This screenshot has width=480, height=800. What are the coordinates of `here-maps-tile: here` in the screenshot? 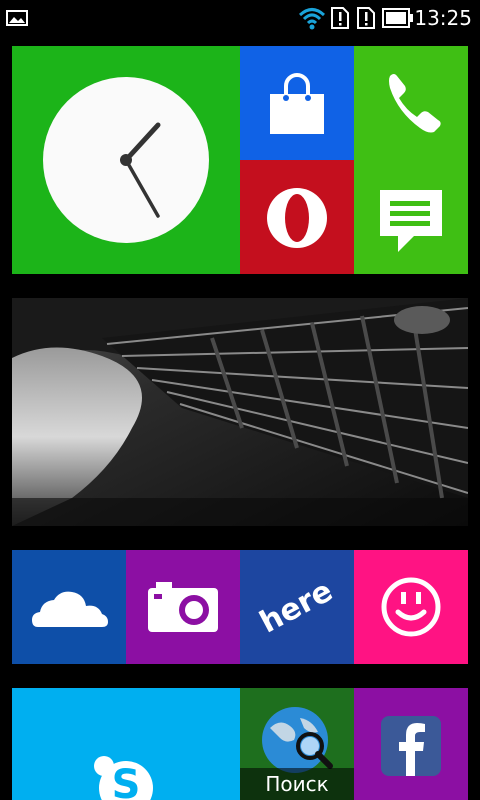 It's located at (297, 607).